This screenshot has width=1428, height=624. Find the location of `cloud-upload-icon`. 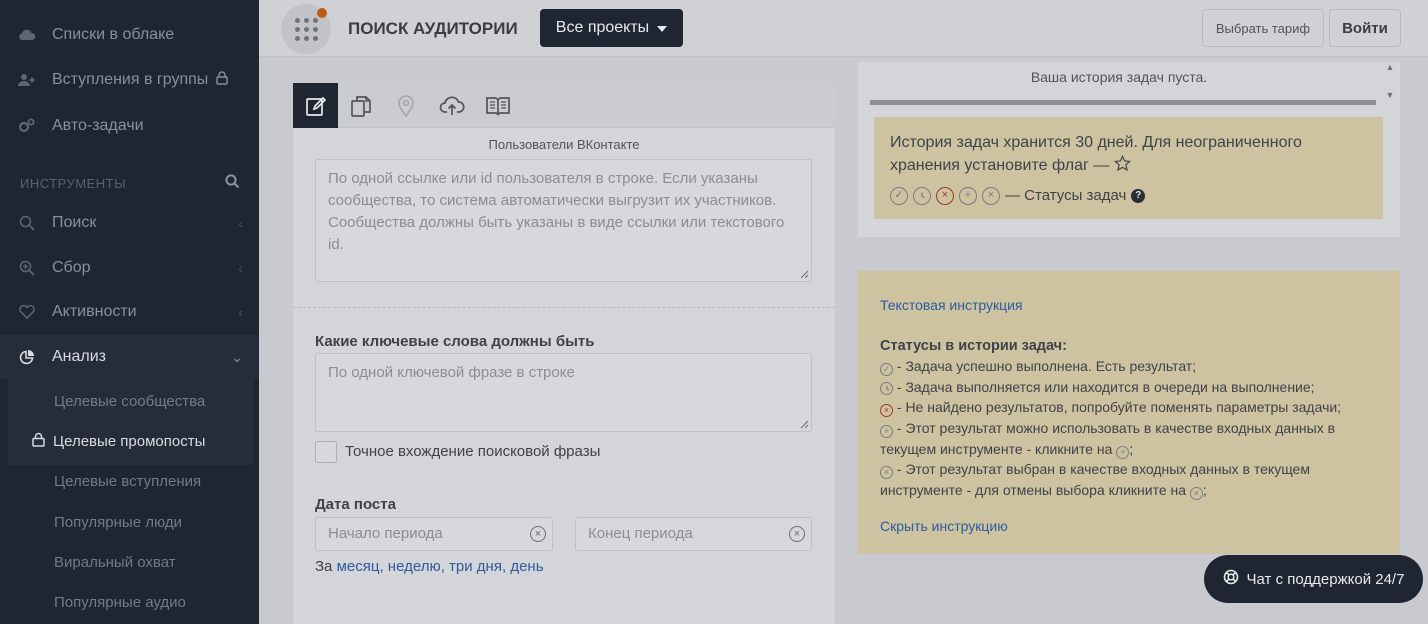

cloud-upload-icon is located at coordinates (452, 105).